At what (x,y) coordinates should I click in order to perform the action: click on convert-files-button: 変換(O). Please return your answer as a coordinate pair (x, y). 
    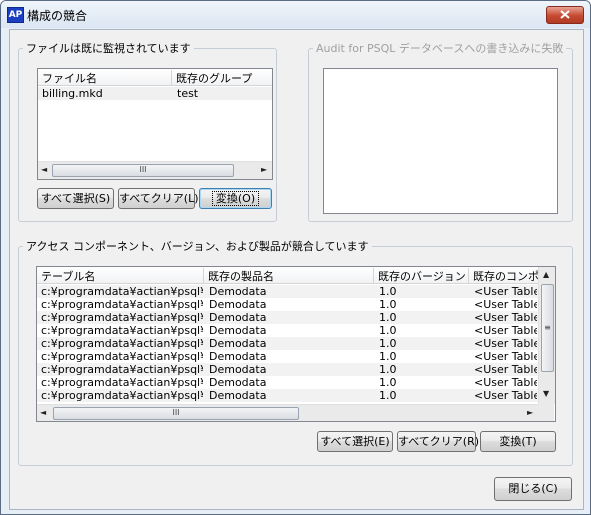
    Looking at the image, I should click on (235, 198).